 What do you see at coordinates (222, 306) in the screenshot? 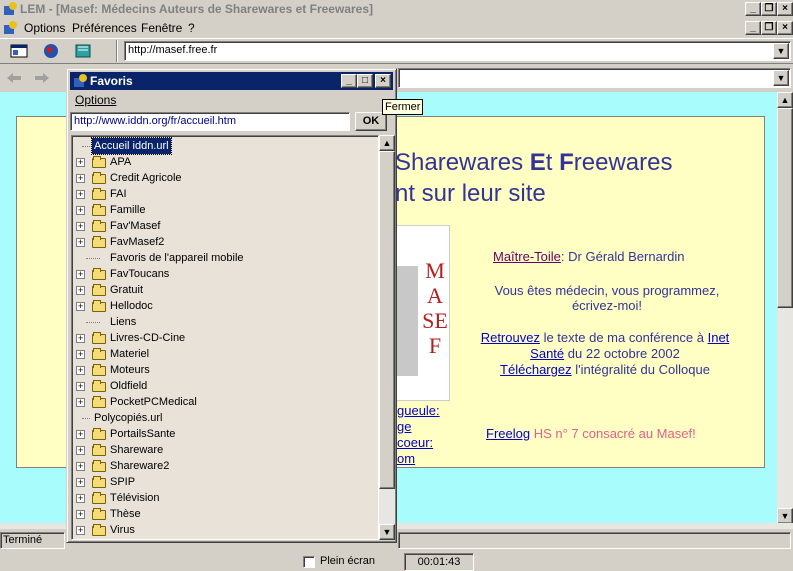
I see `favorites-item: + Hellodoc` at bounding box center [222, 306].